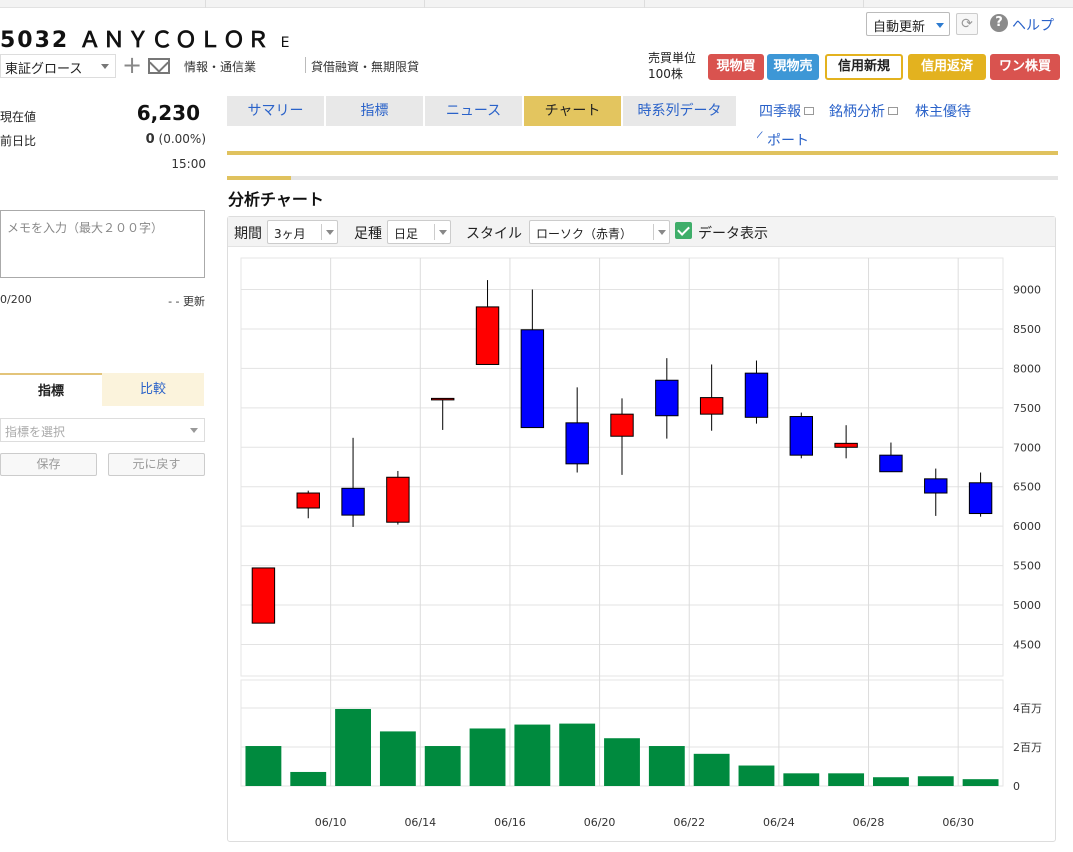  Describe the element at coordinates (365, 67) in the screenshot. I see `margin-type-label: 貸借融資・無期限貸` at that location.